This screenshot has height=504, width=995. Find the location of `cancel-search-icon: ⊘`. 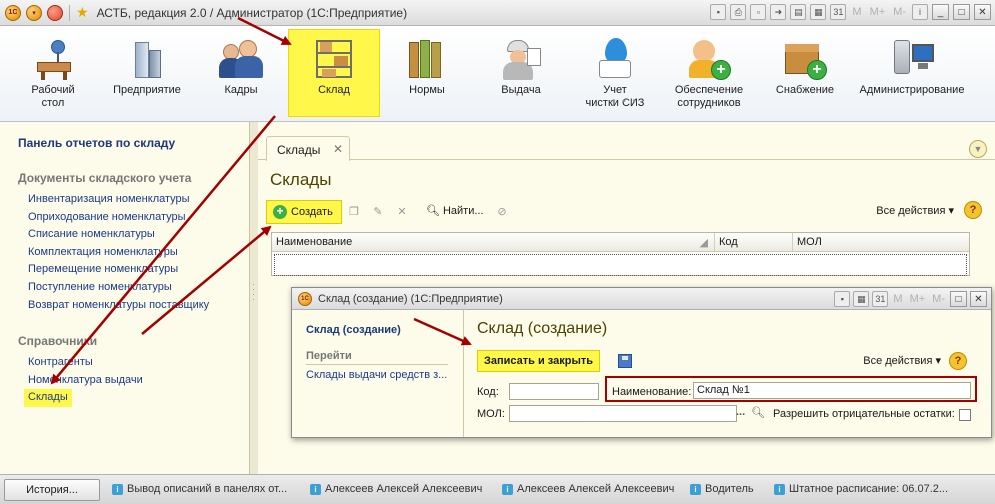

cancel-search-icon: ⊘ is located at coordinates (502, 212).